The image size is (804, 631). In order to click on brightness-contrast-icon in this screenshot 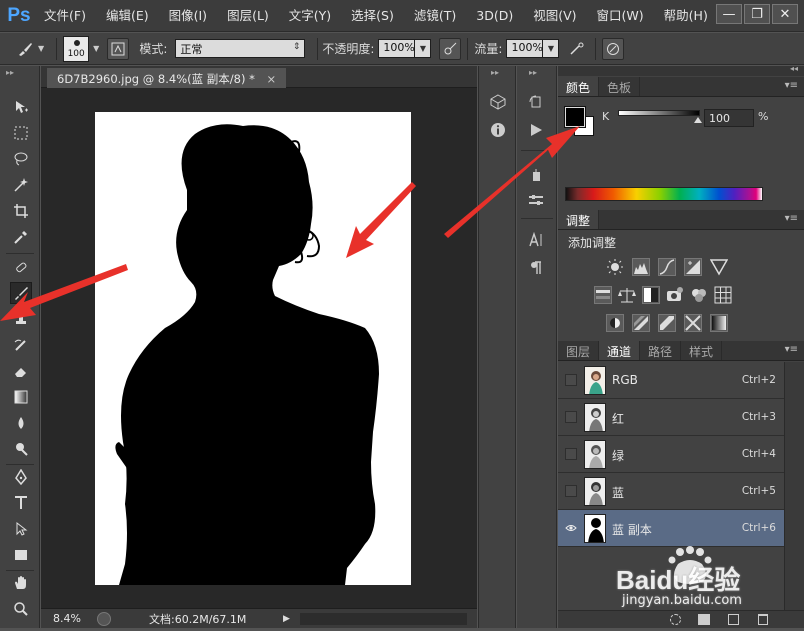, I will do `click(615, 267)`.